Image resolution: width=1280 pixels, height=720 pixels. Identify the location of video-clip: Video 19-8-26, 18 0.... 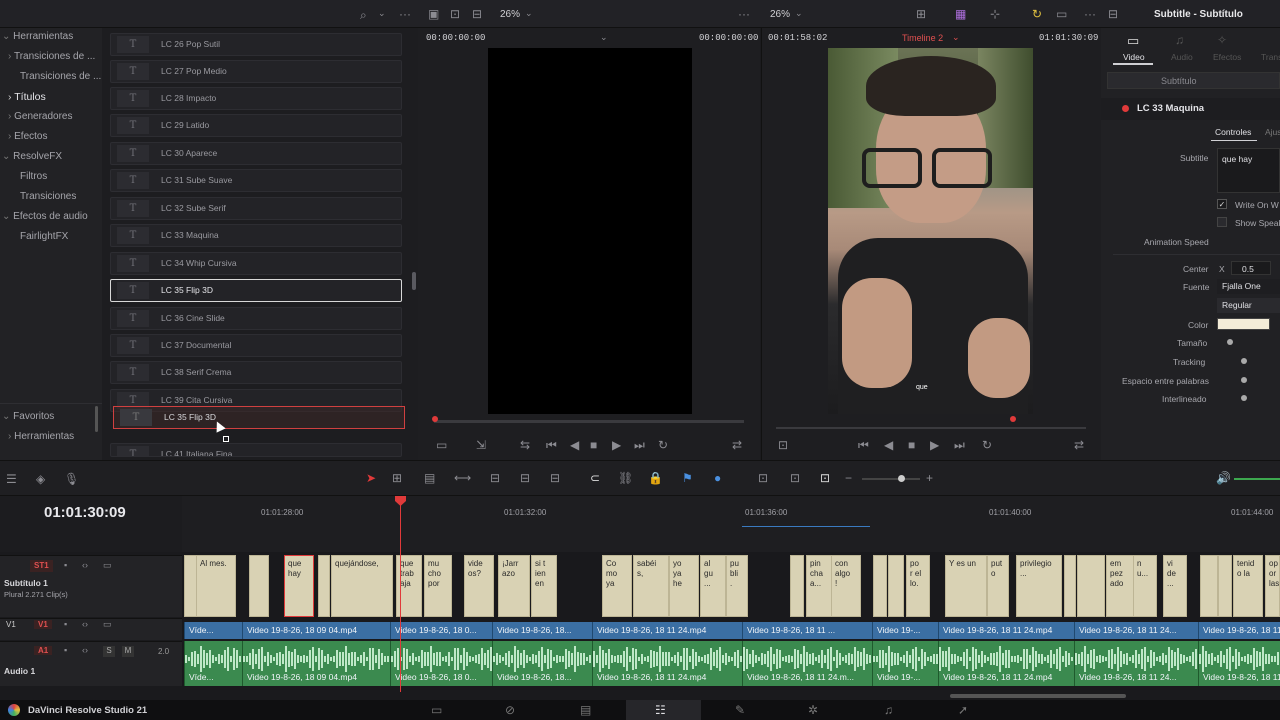
(441, 630).